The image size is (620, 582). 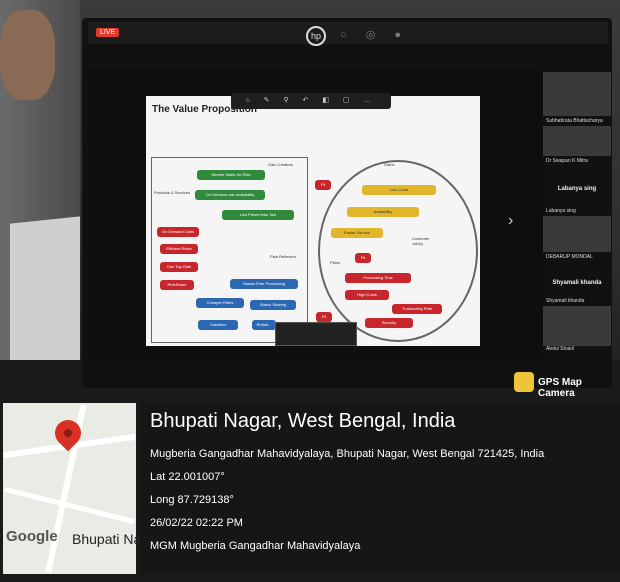 What do you see at coordinates (258, 215) in the screenshot?
I see `gain-box-3: Low Prices than Taxi` at bounding box center [258, 215].